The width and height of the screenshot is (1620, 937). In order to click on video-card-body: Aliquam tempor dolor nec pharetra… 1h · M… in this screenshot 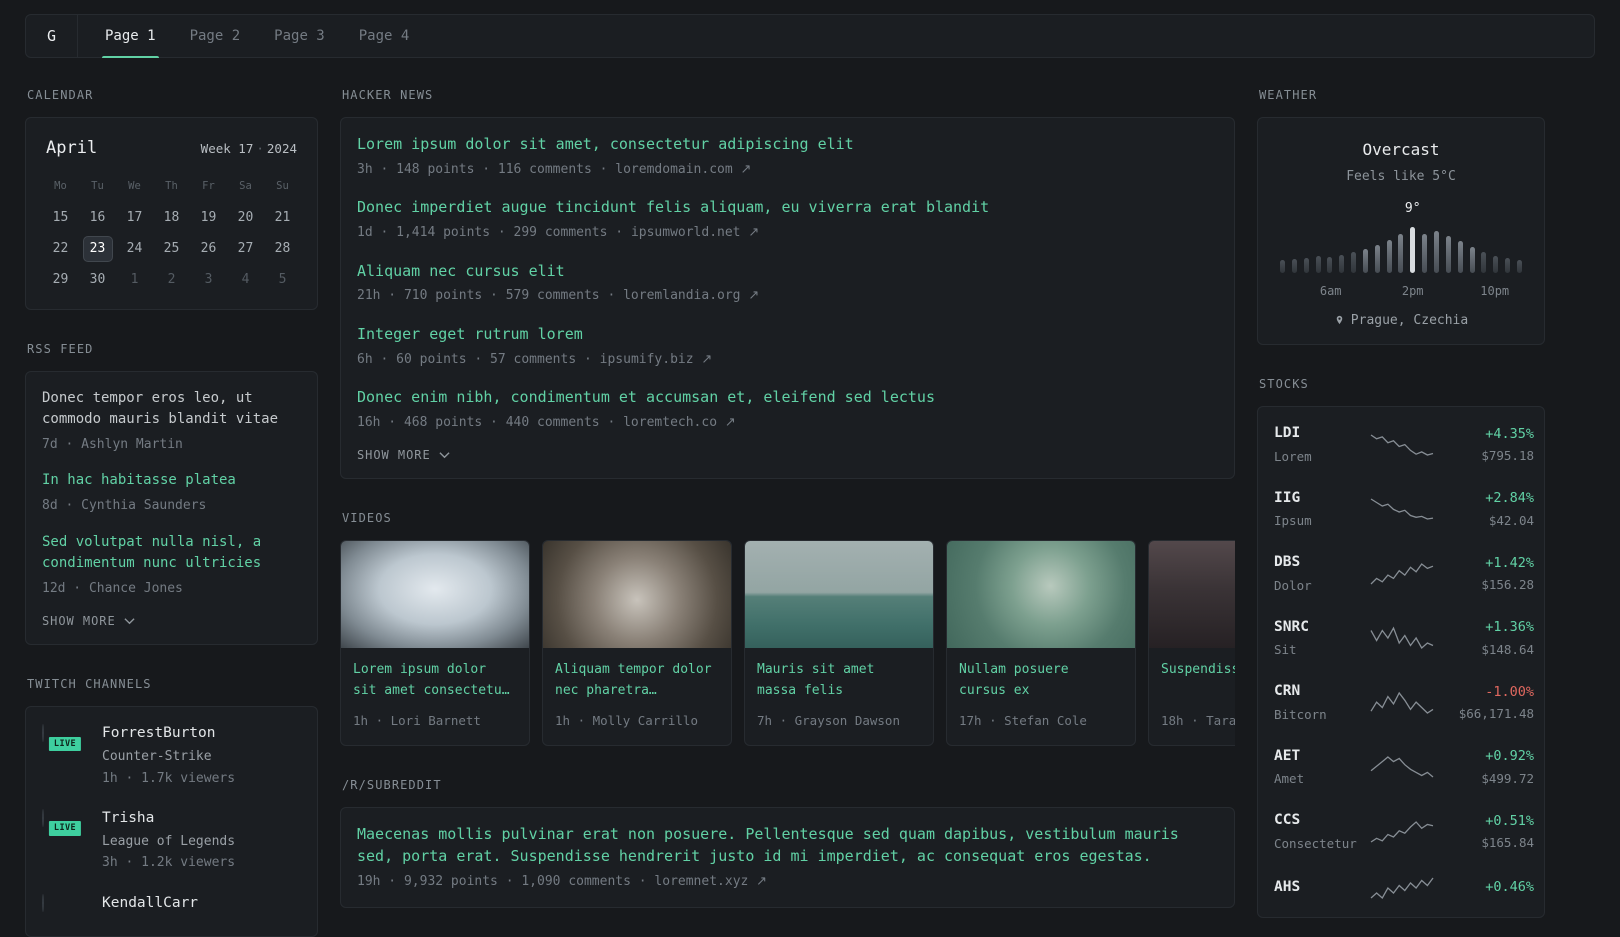, I will do `click(637, 696)`.